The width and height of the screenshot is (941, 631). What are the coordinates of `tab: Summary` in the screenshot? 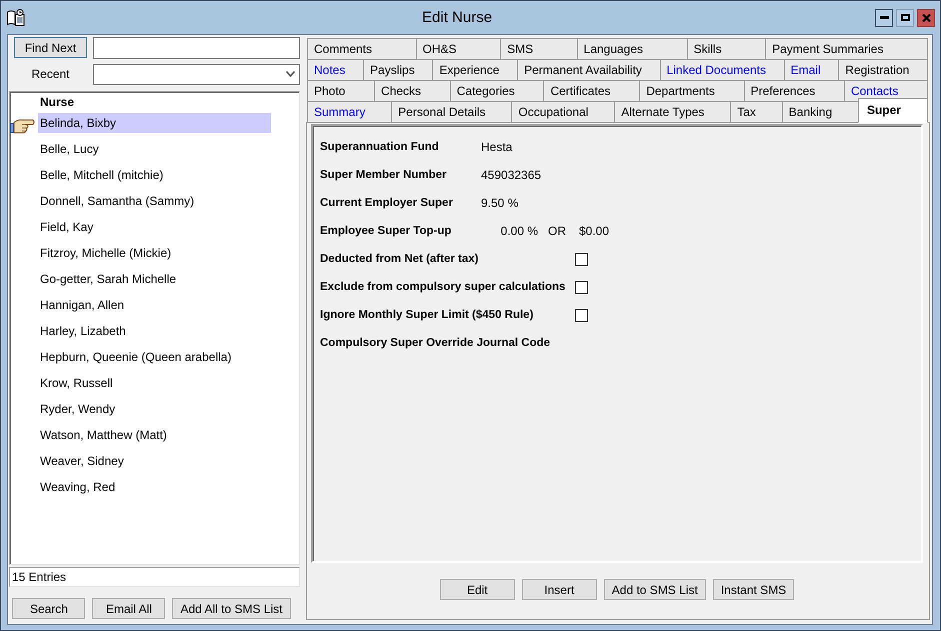 It's located at (349, 112).